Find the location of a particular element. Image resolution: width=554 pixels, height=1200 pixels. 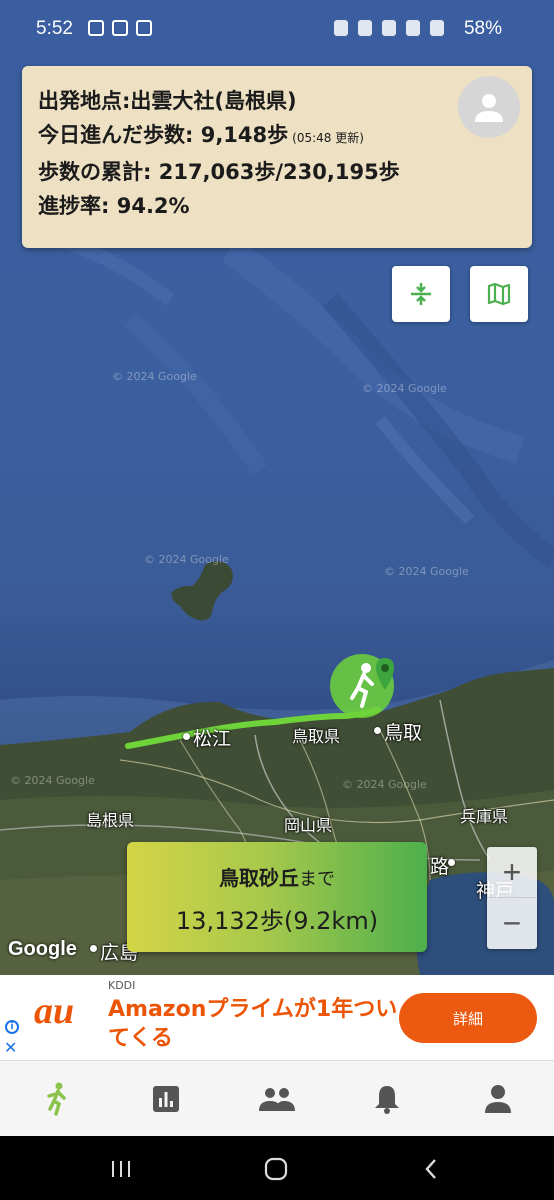

hotspot-icon is located at coordinates (389, 28).